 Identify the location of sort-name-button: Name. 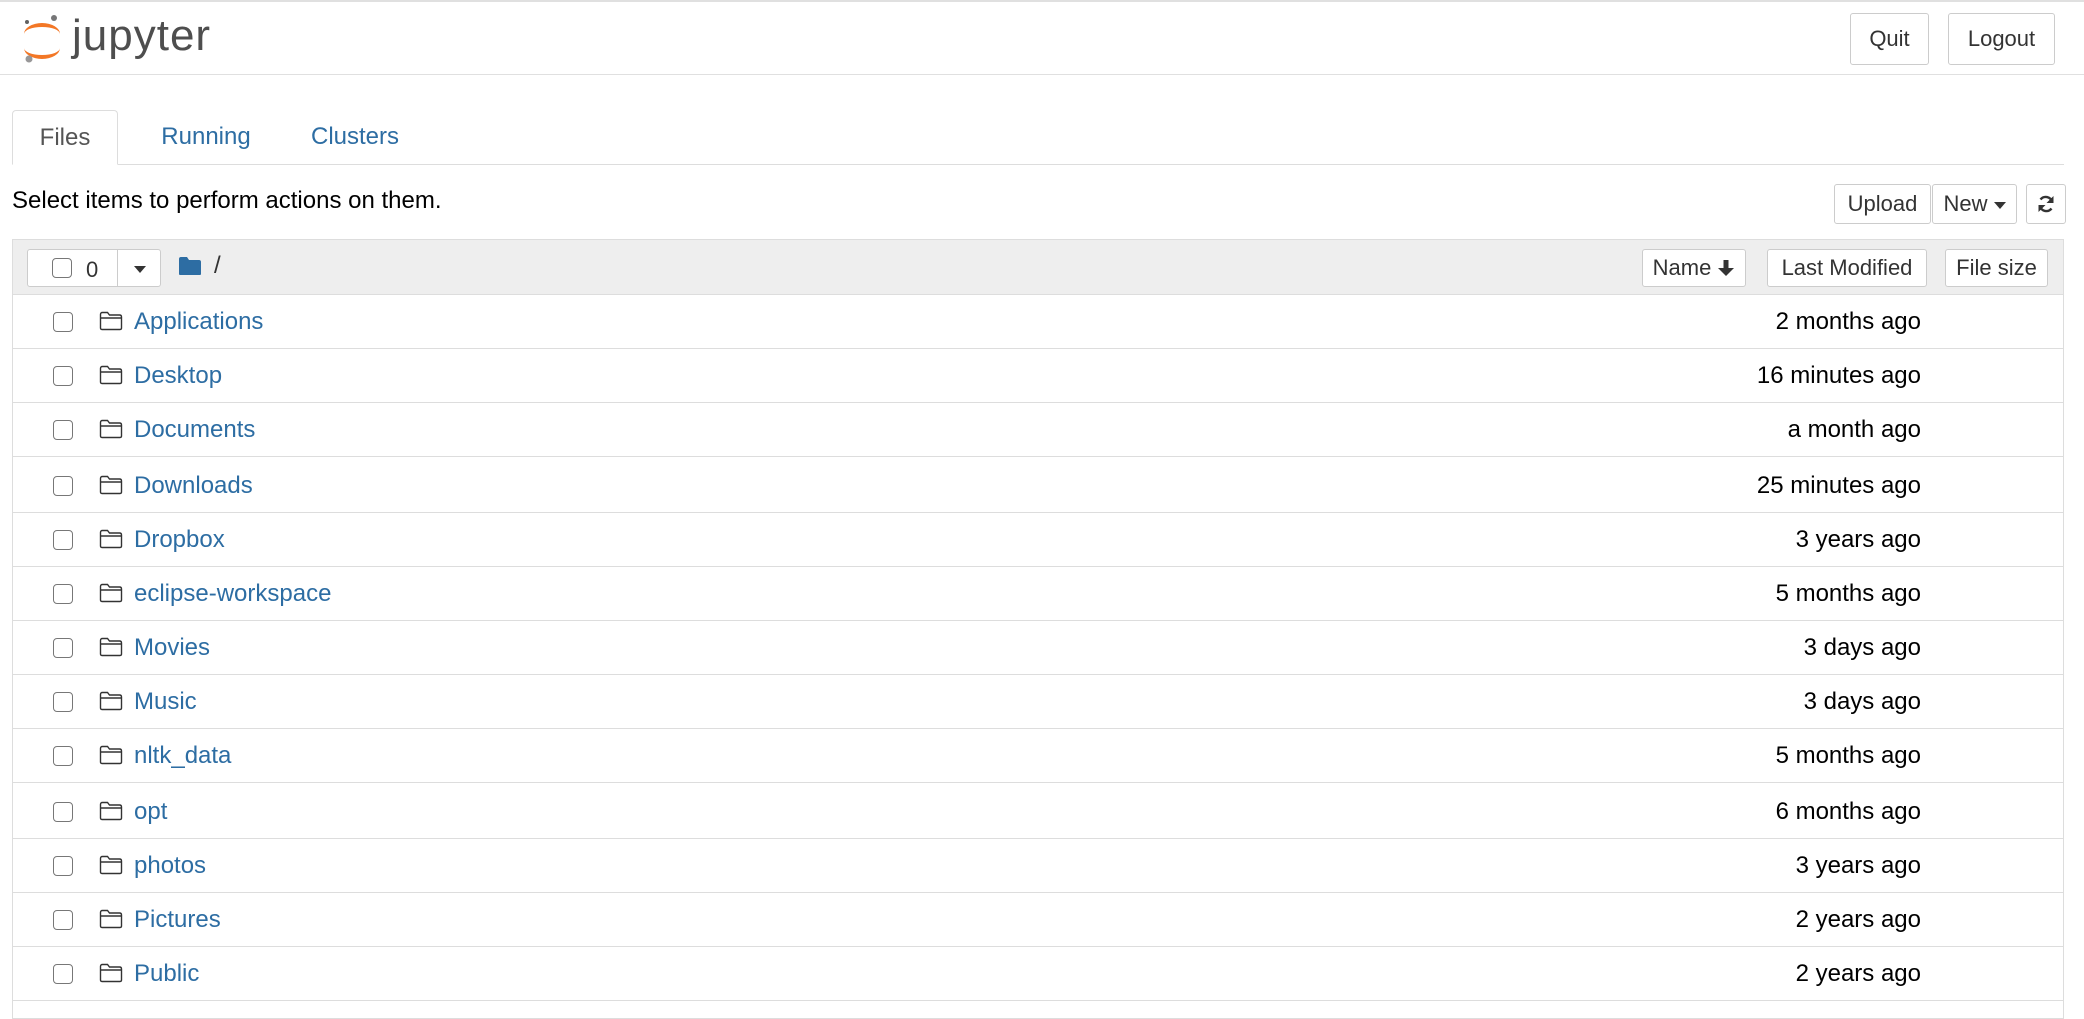
(1694, 268).